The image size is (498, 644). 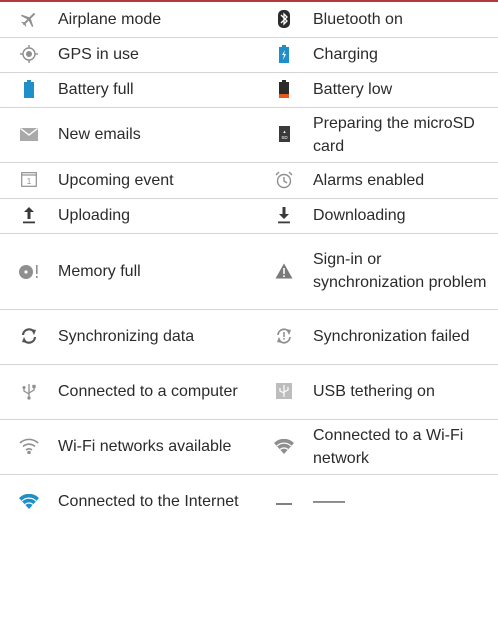 I want to click on wifi-internet-icon, so click(x=29, y=502).